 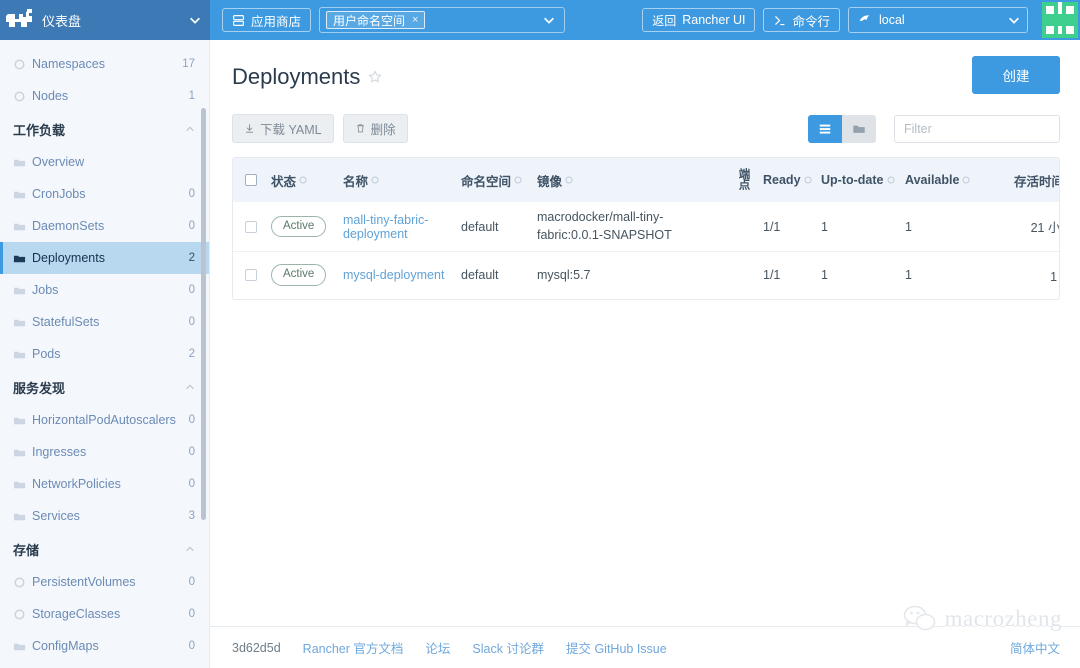 I want to click on col-available: Available, so click(x=941, y=180).